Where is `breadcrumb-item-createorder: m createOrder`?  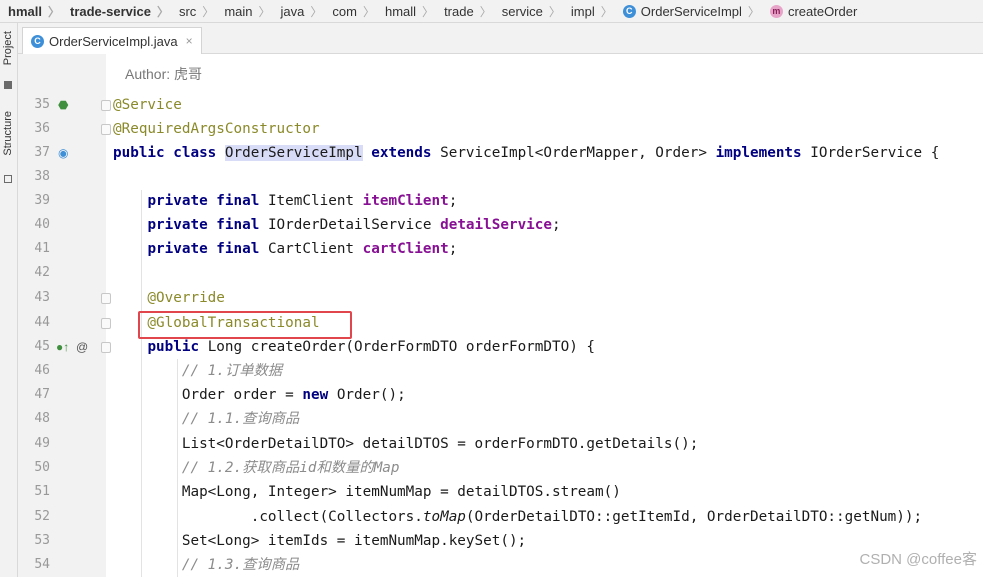 breadcrumb-item-createorder: m createOrder is located at coordinates (810, 11).